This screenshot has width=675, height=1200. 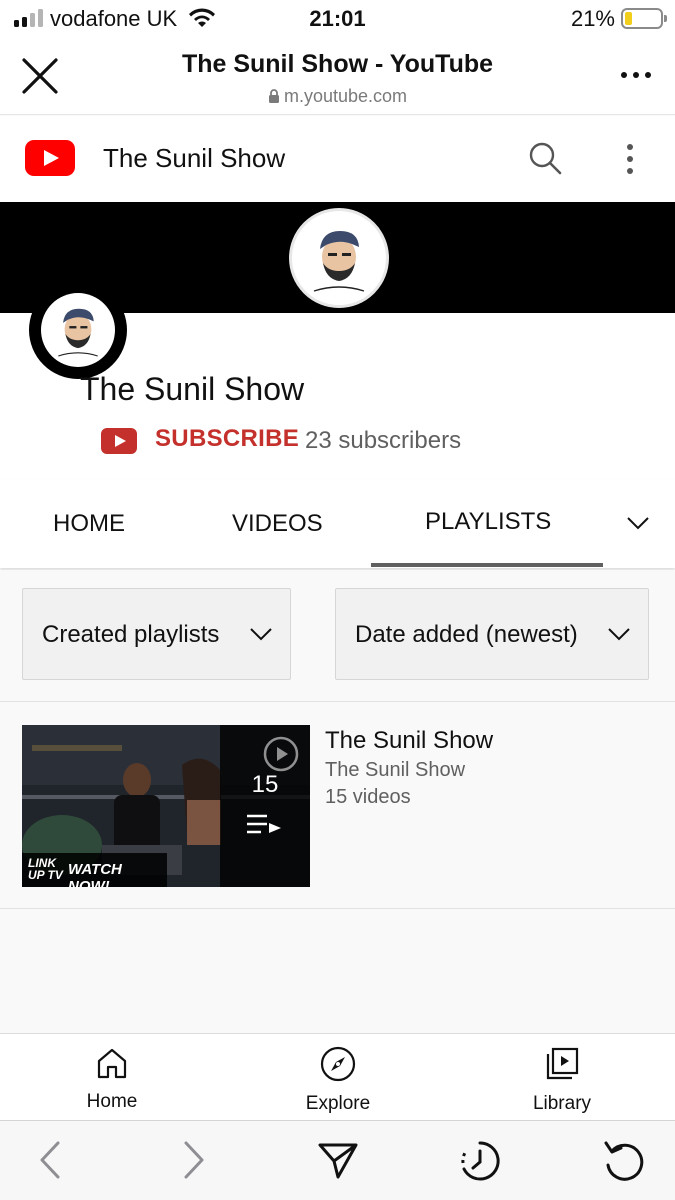 What do you see at coordinates (339, 258) in the screenshot?
I see `banner-logo-image` at bounding box center [339, 258].